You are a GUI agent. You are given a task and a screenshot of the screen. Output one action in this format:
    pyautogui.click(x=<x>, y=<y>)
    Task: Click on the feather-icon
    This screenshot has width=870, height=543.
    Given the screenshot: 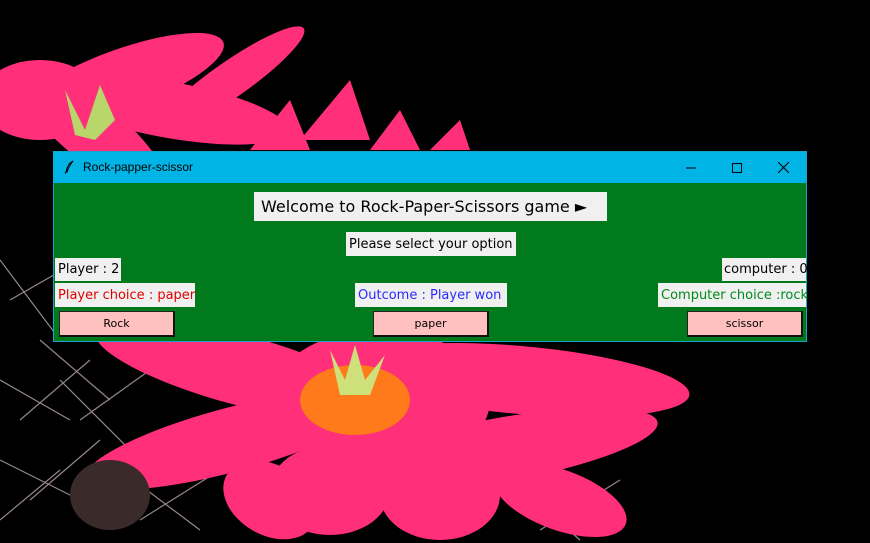 What is the action you would take?
    pyautogui.click(x=69, y=167)
    